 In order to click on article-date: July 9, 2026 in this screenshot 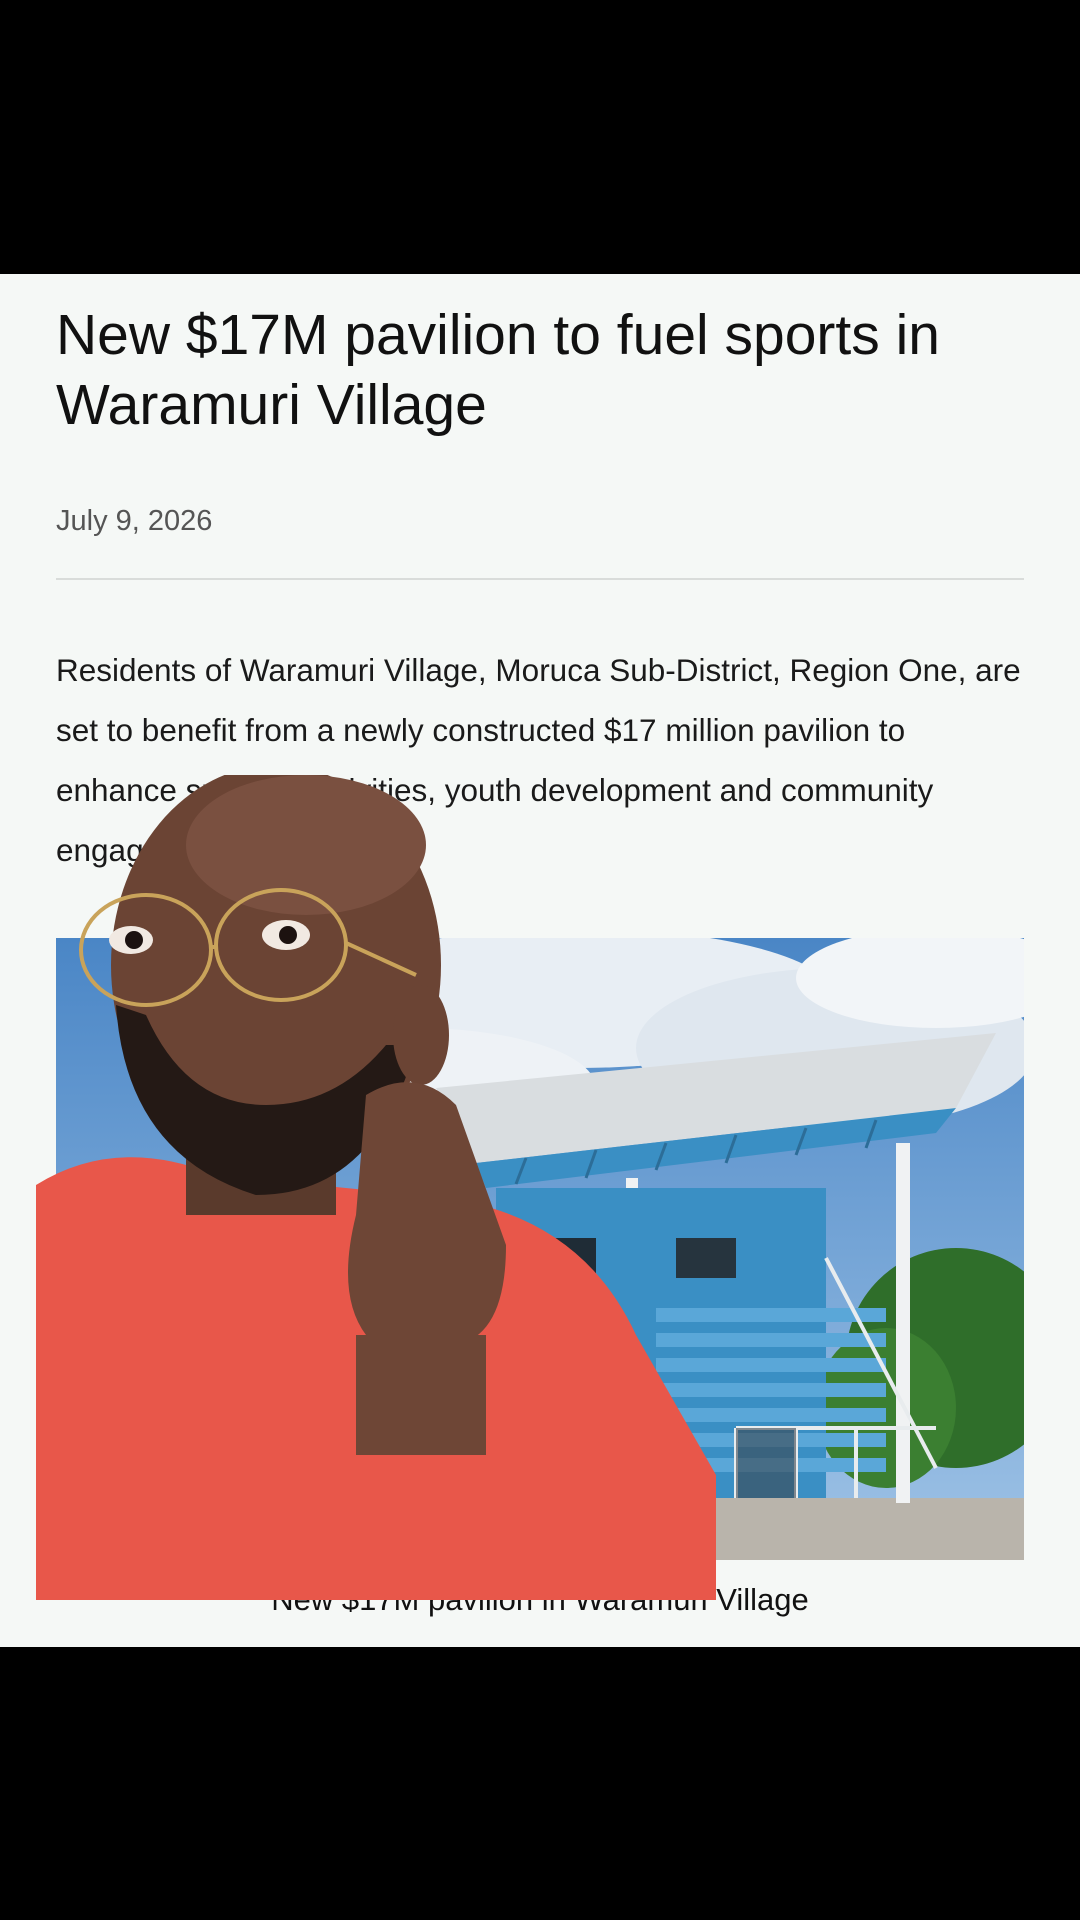, I will do `click(134, 521)`.